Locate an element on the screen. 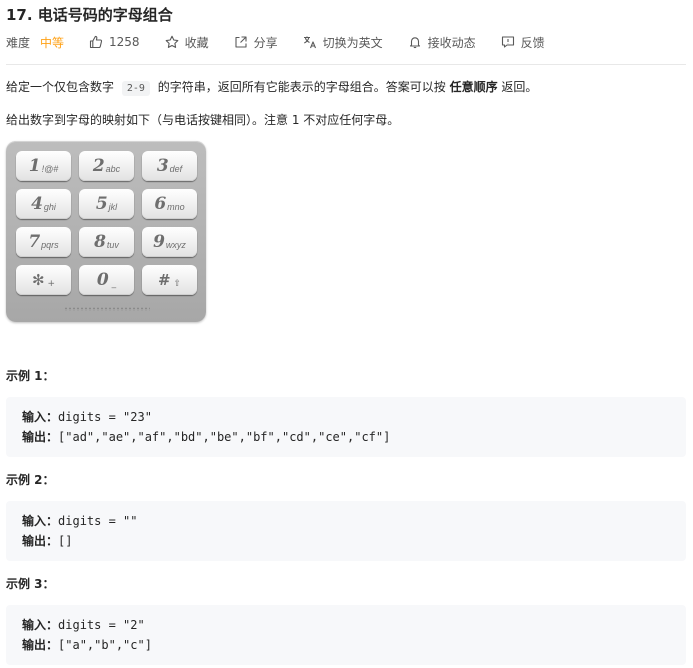 Image resolution: width=693 pixels, height=668 pixels. key-digit: 5 is located at coordinates (101, 204).